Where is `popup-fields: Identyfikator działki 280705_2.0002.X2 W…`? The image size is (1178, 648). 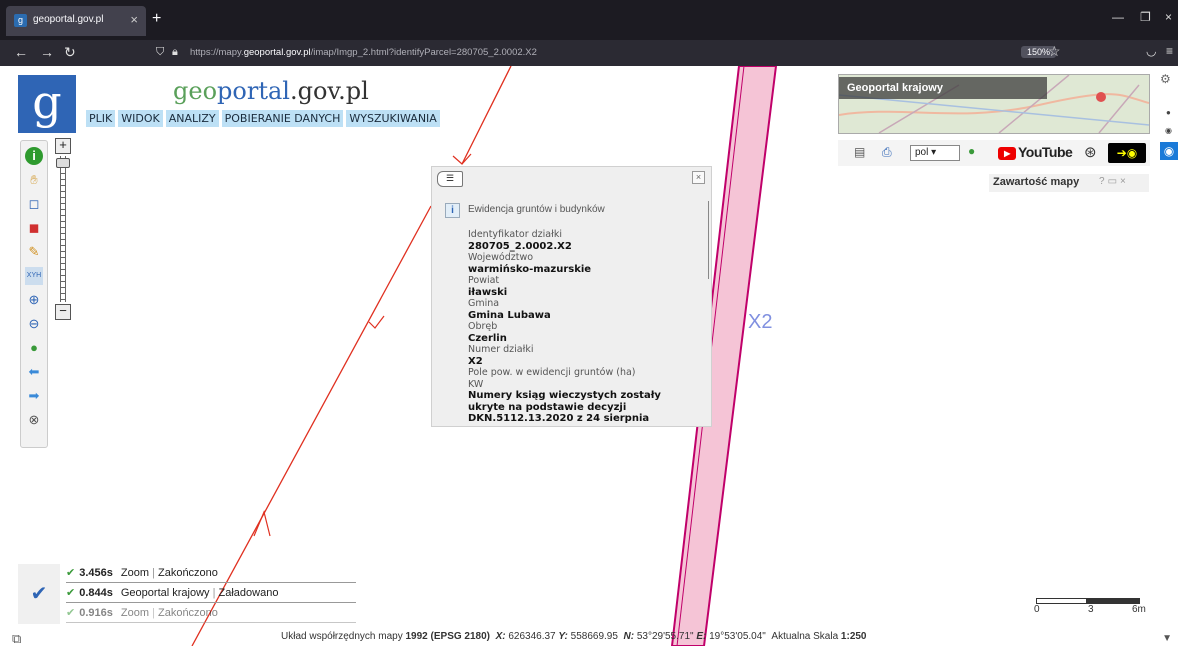 popup-fields: Identyfikator działki 280705_2.0002.X2 W… is located at coordinates (585, 327).